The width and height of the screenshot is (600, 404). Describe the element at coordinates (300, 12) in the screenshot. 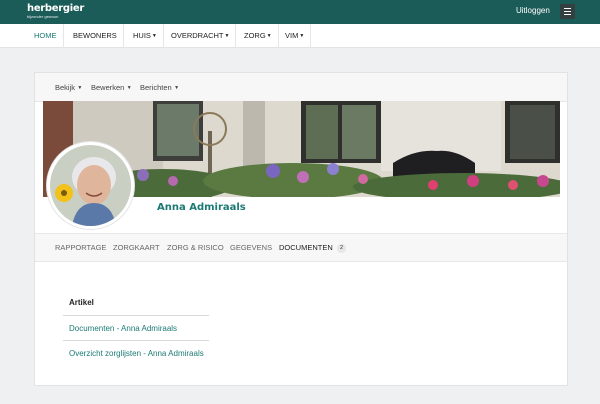

I see `top-bar: herbergier bijzonder gewoon Uitloggen` at that location.